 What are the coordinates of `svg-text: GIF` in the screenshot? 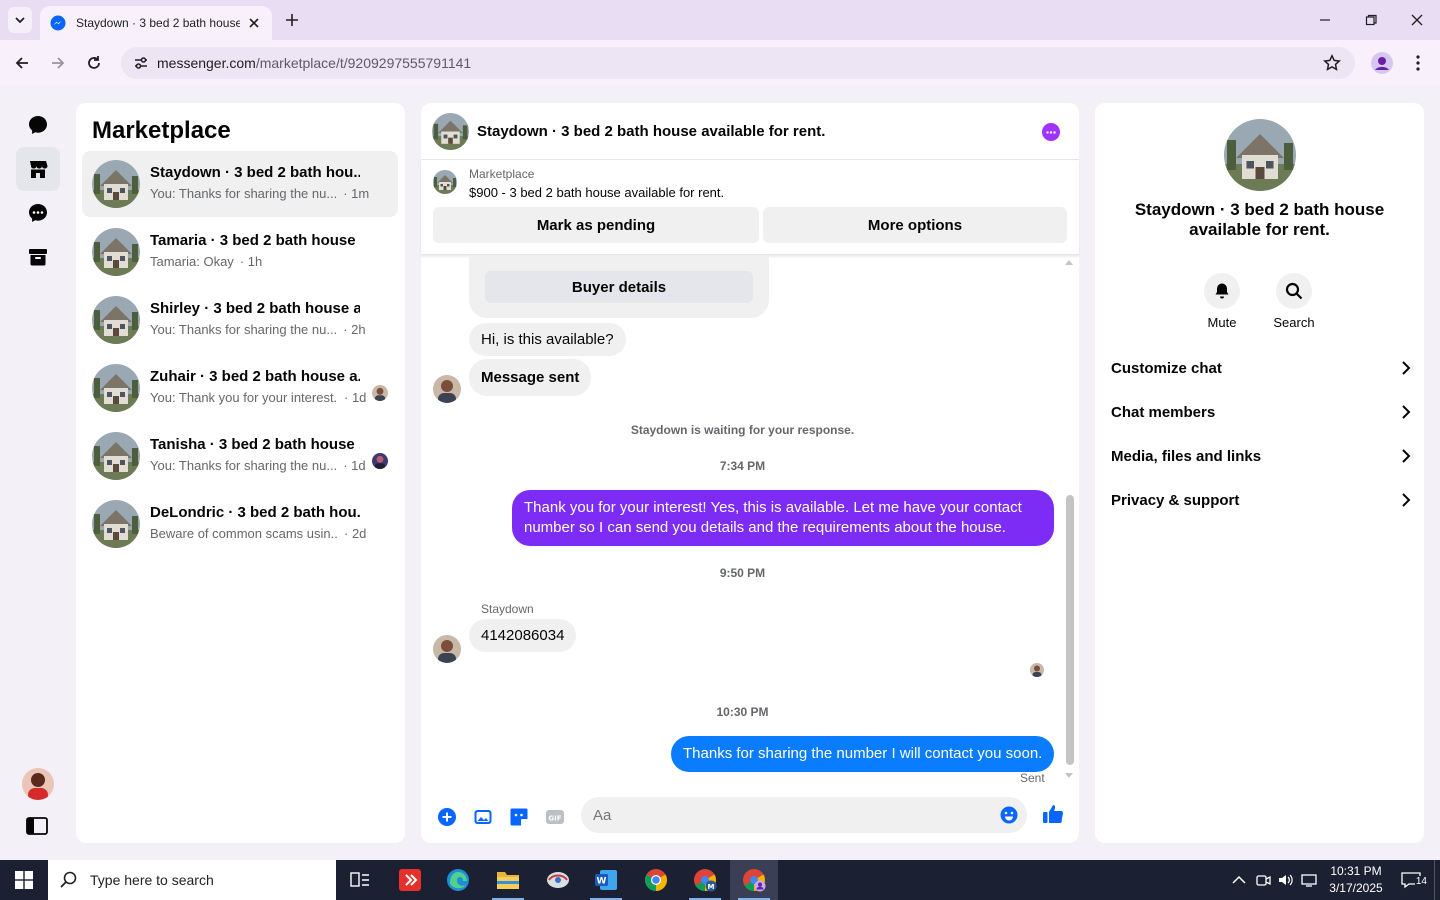 It's located at (554, 819).